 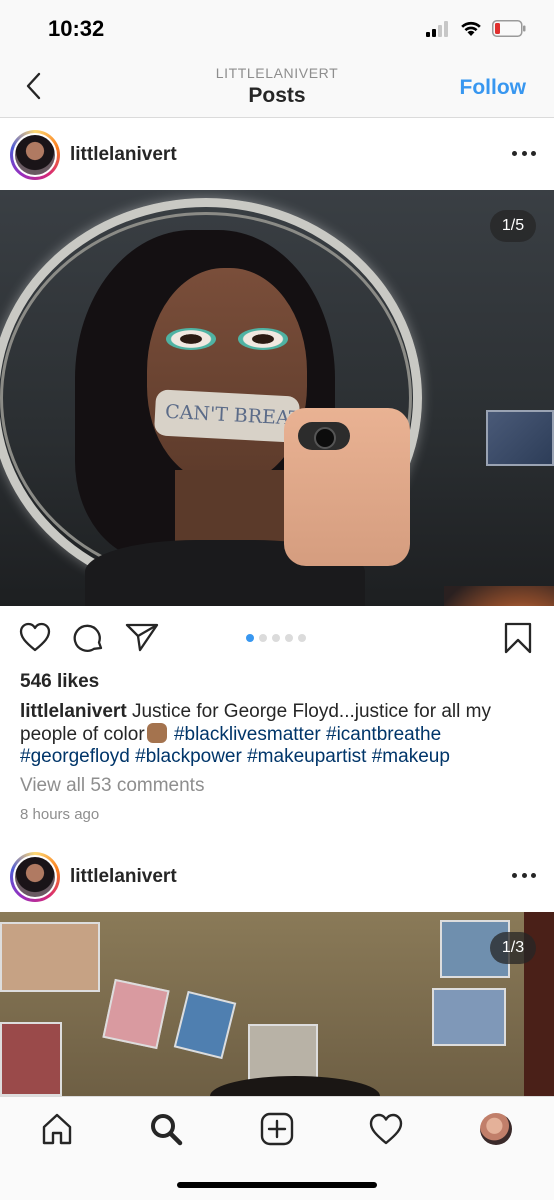 I want to click on tab-home, so click(x=57, y=1129).